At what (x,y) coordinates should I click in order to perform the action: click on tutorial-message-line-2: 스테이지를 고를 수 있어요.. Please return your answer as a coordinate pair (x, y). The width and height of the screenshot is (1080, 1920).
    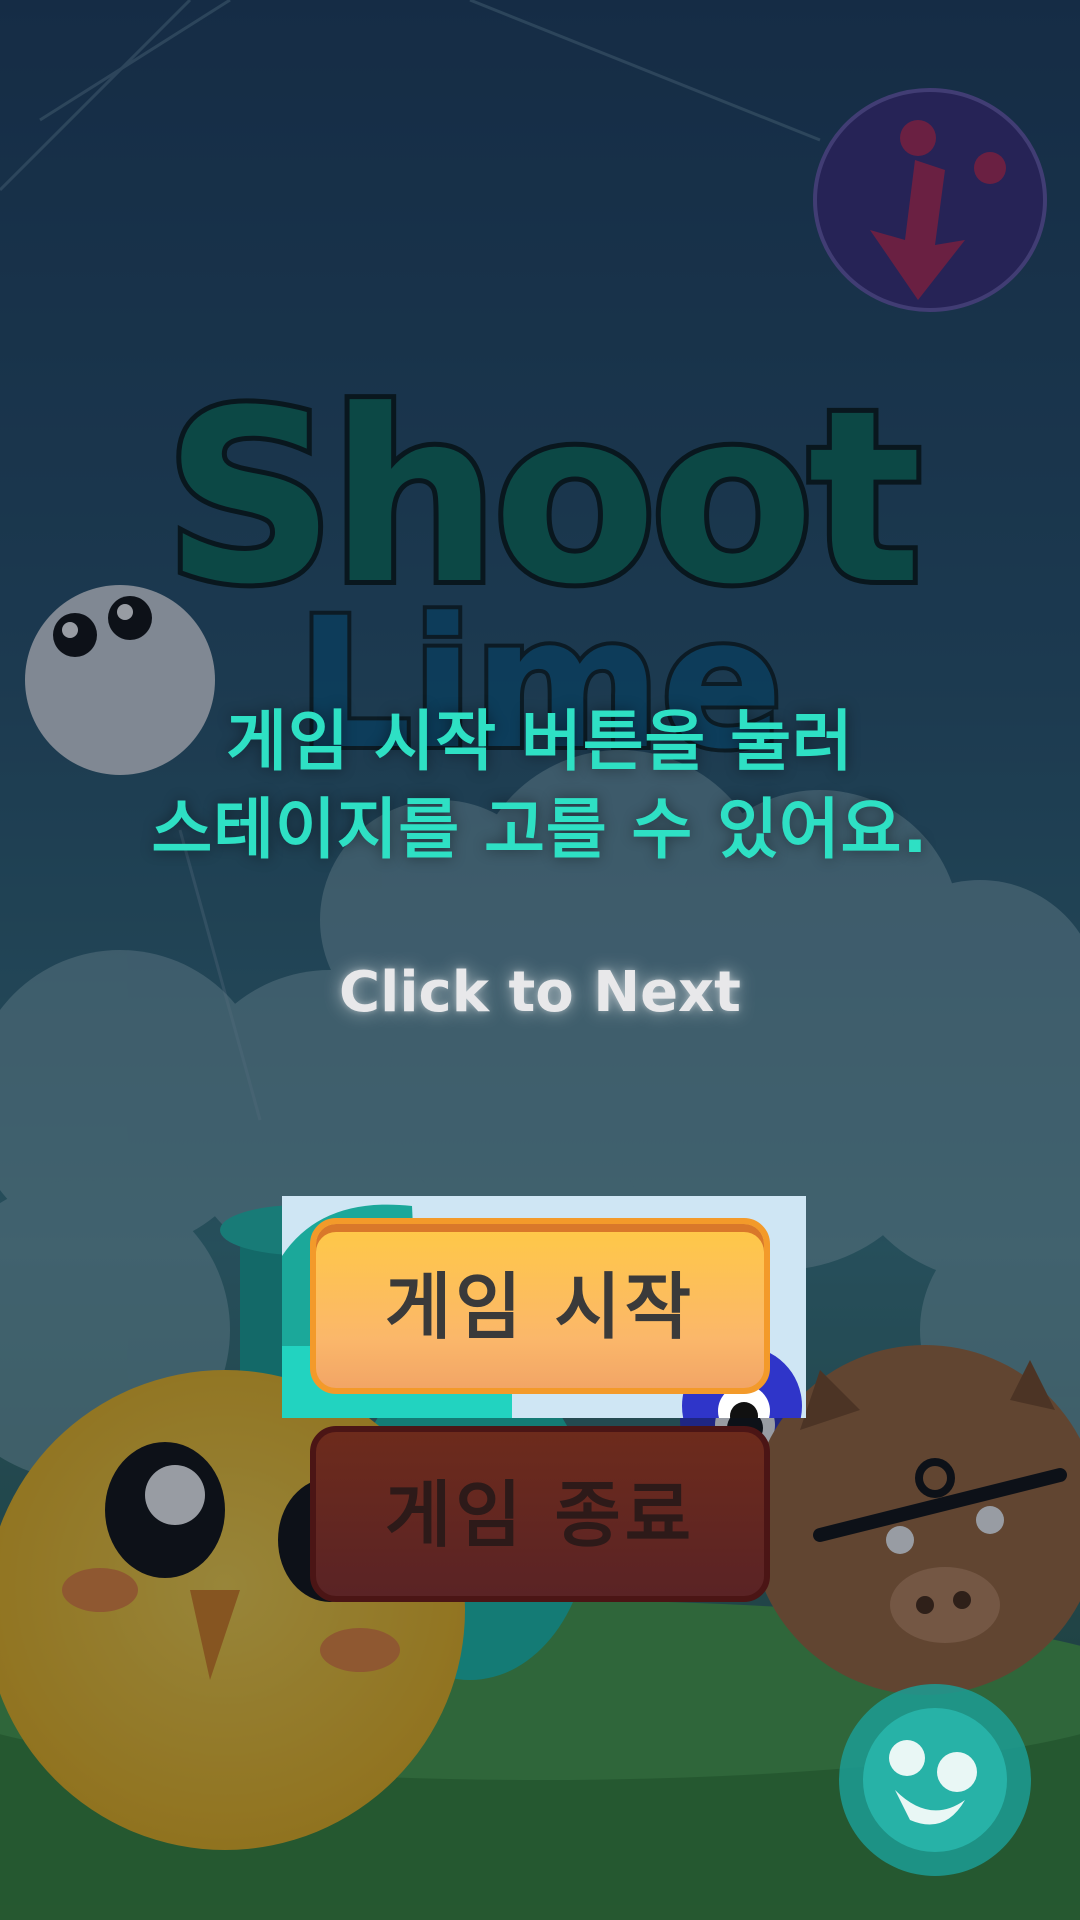
    Looking at the image, I should click on (540, 829).